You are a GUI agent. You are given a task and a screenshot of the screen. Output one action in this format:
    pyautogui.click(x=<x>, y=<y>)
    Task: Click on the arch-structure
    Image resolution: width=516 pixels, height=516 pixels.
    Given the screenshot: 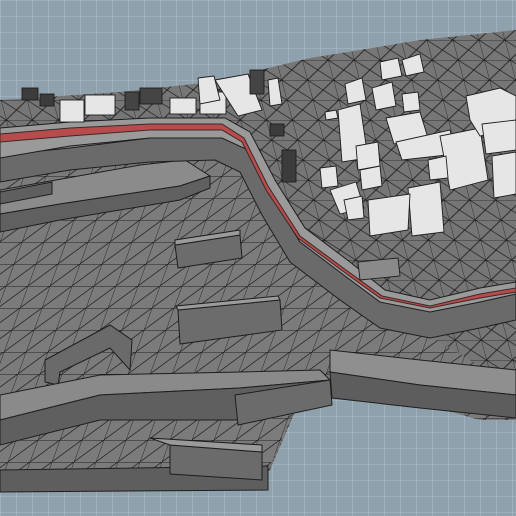 What is the action you would take?
    pyautogui.click(x=379, y=269)
    